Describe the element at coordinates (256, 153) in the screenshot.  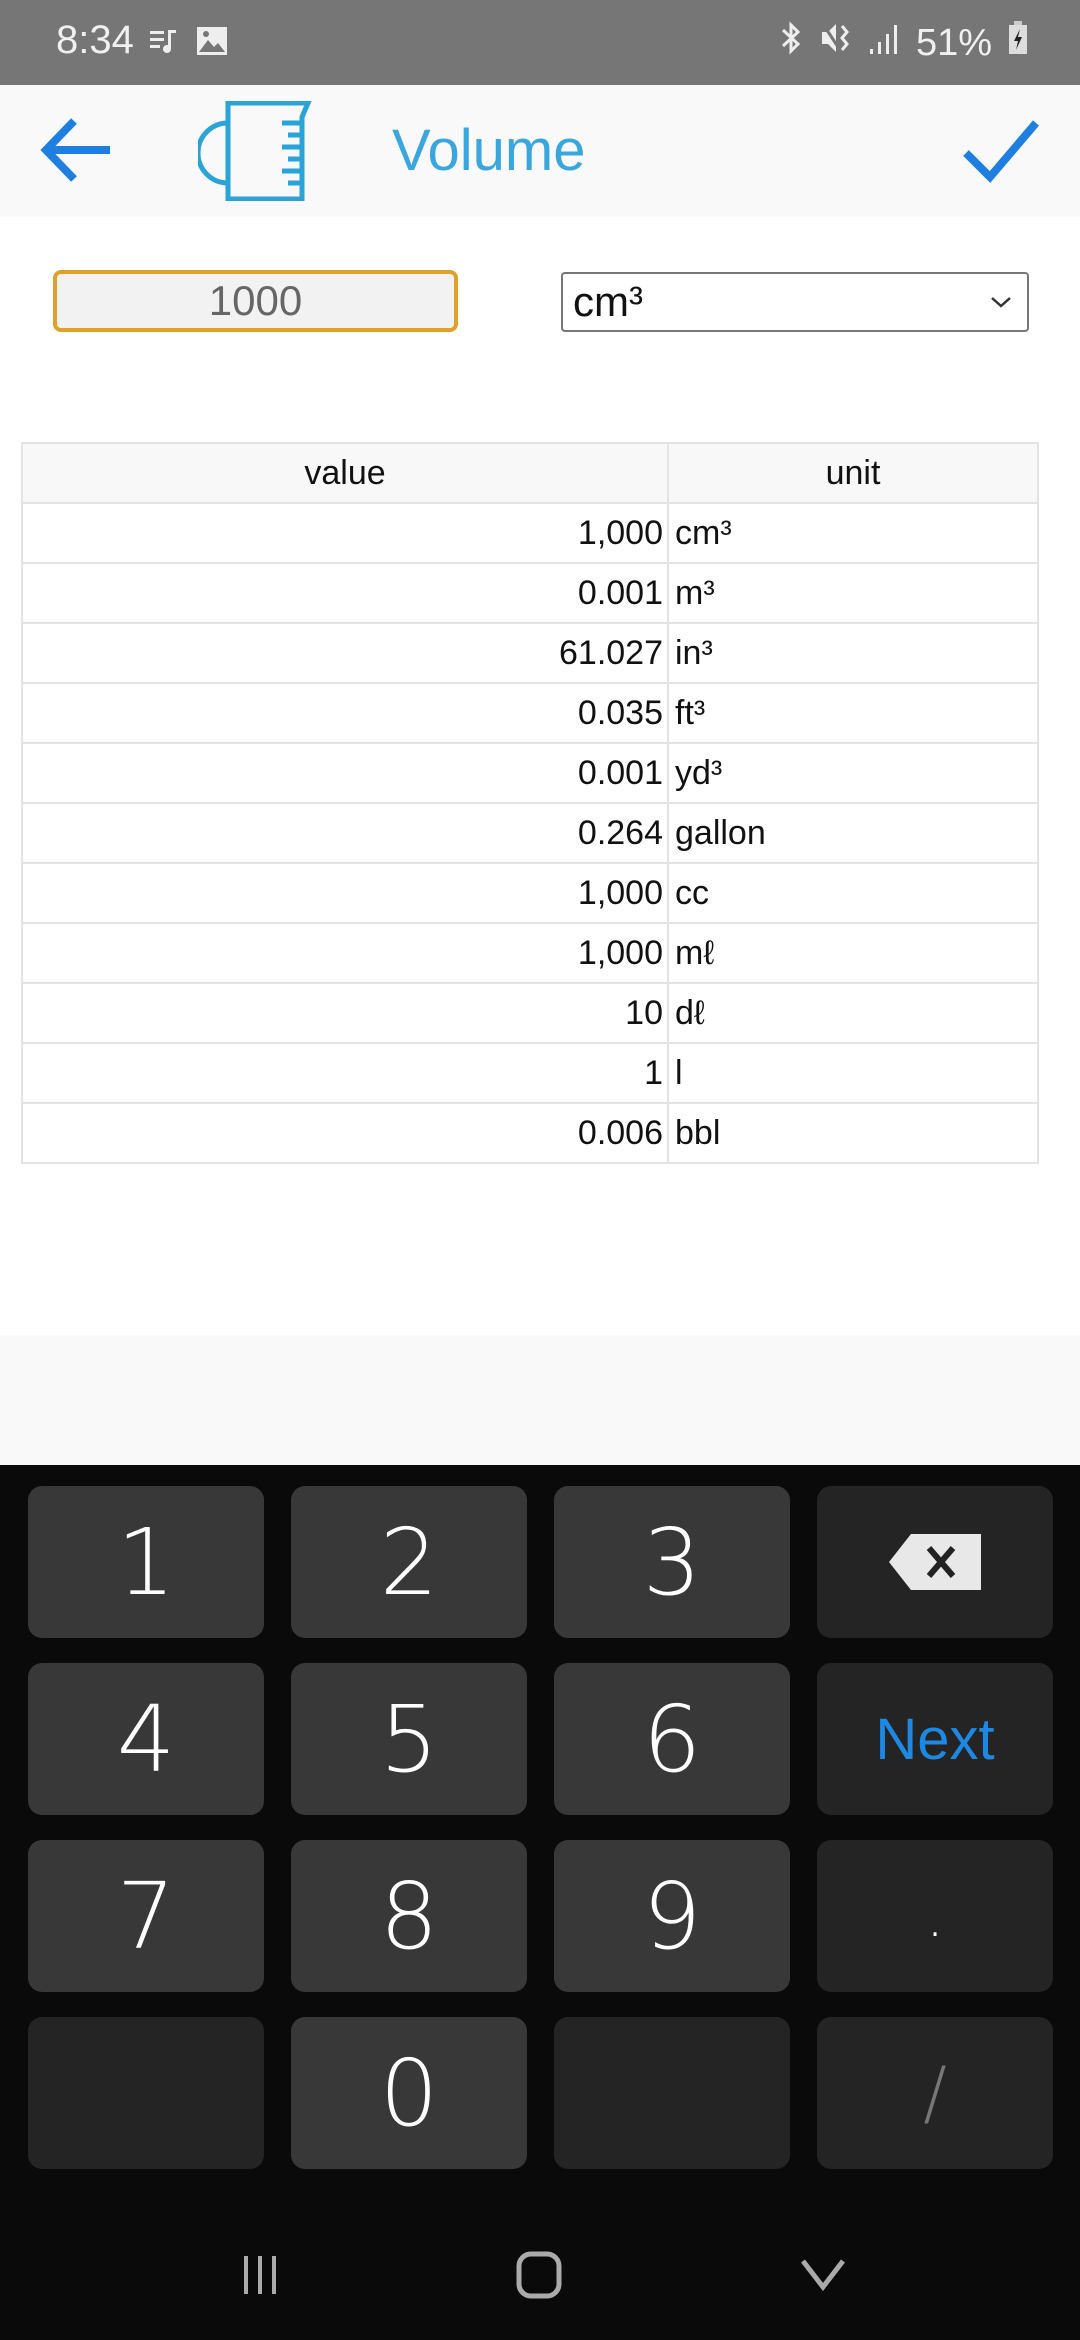
I see `measuring-cup-icon` at that location.